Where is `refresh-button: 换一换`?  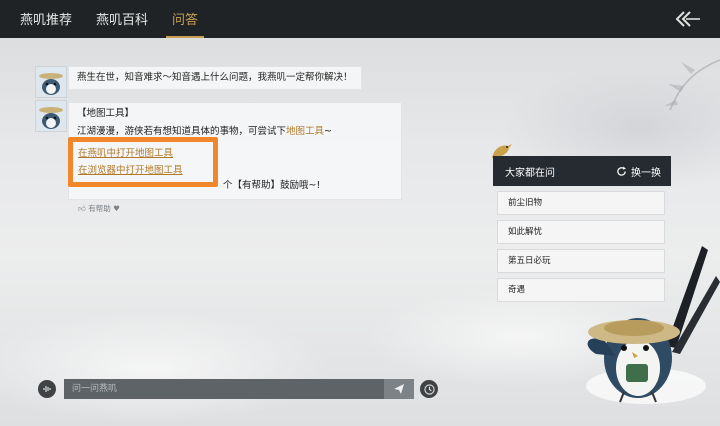 refresh-button: 换一换 is located at coordinates (638, 171).